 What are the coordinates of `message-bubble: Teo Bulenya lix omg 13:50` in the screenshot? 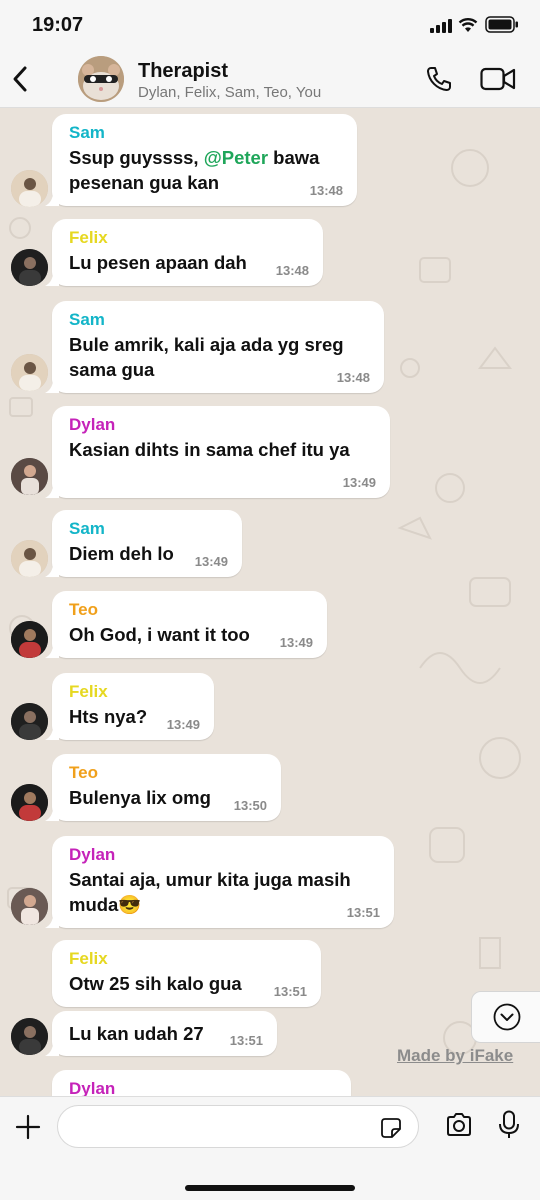 It's located at (163, 787).